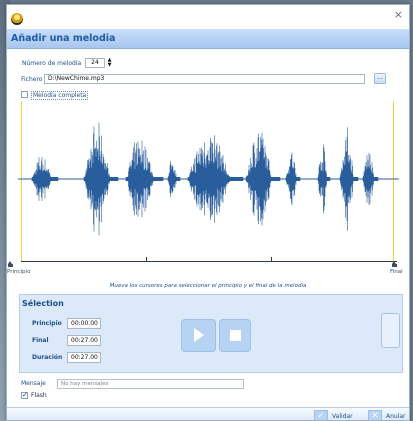 The width and height of the screenshot is (413, 421). I want to click on end-marker, so click(394, 264).